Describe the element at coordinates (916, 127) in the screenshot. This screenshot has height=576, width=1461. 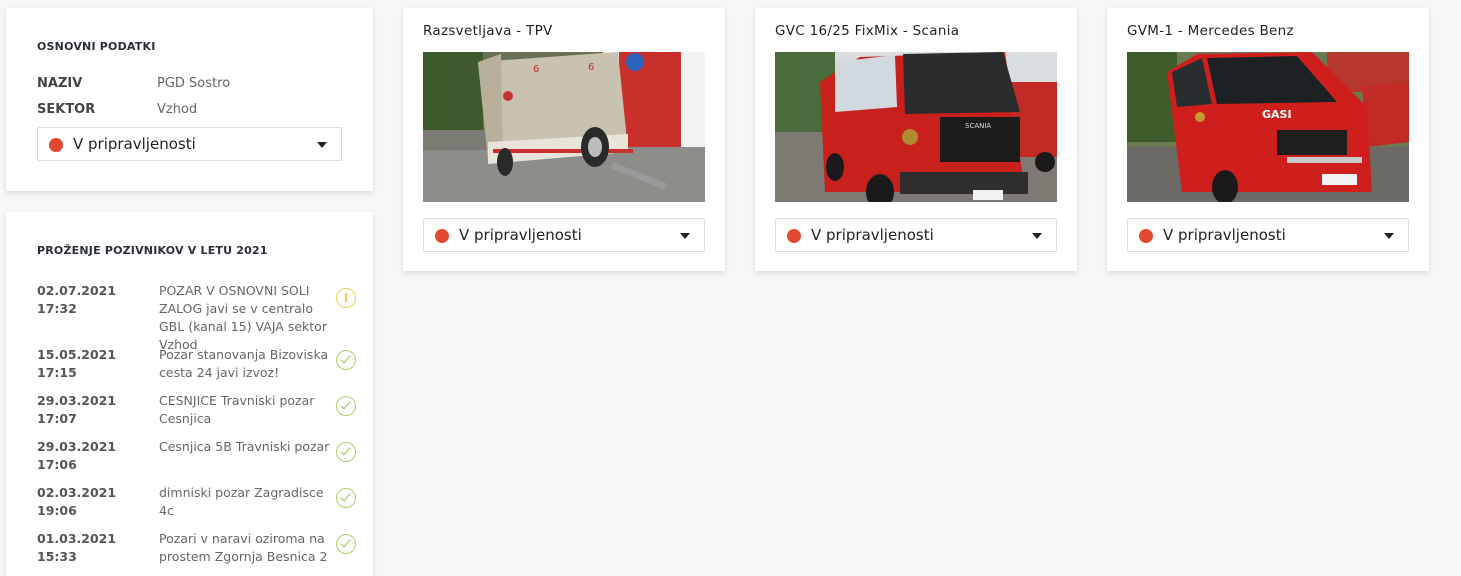
I see `fire-truck-photo: SCANIA` at that location.